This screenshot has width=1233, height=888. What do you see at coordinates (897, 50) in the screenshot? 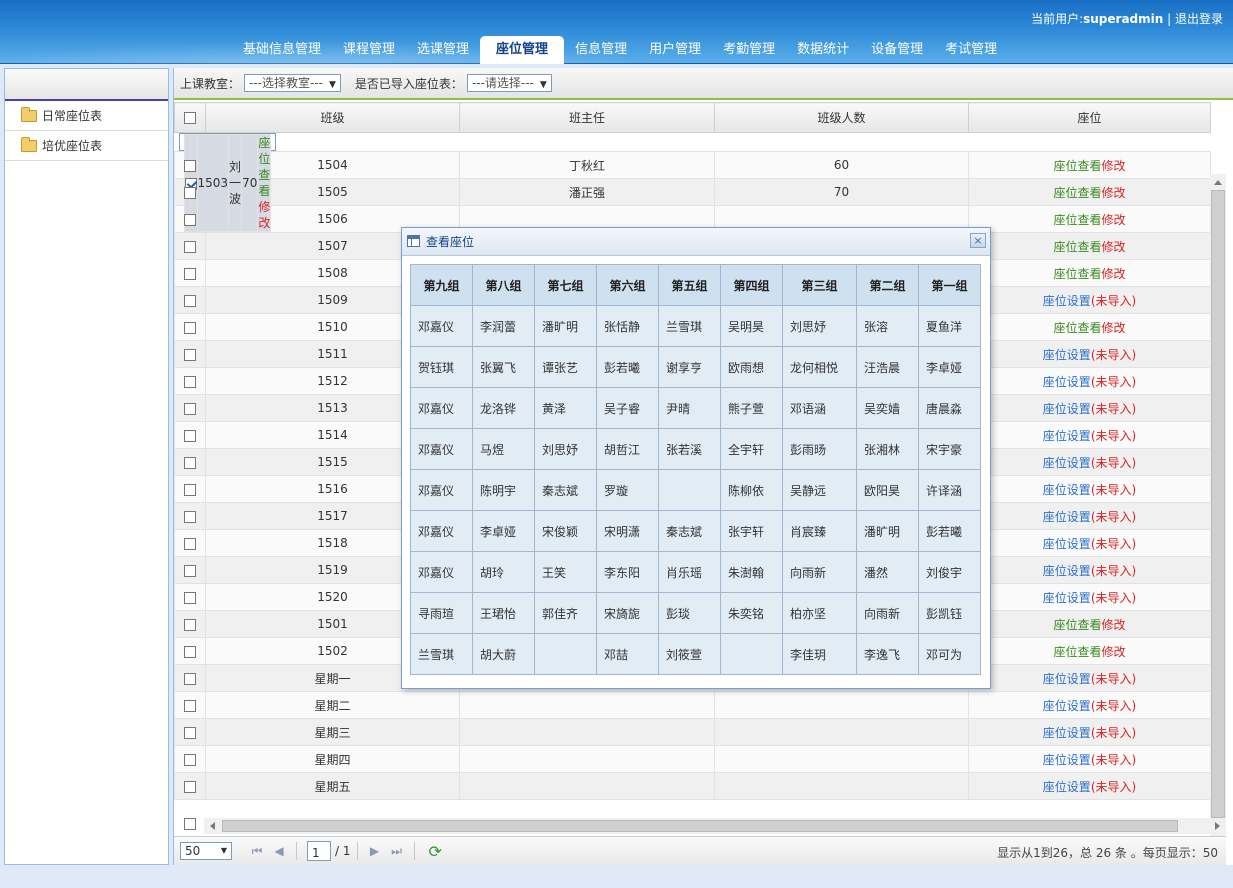
I see `nav-item-8: 设备管理` at bounding box center [897, 50].